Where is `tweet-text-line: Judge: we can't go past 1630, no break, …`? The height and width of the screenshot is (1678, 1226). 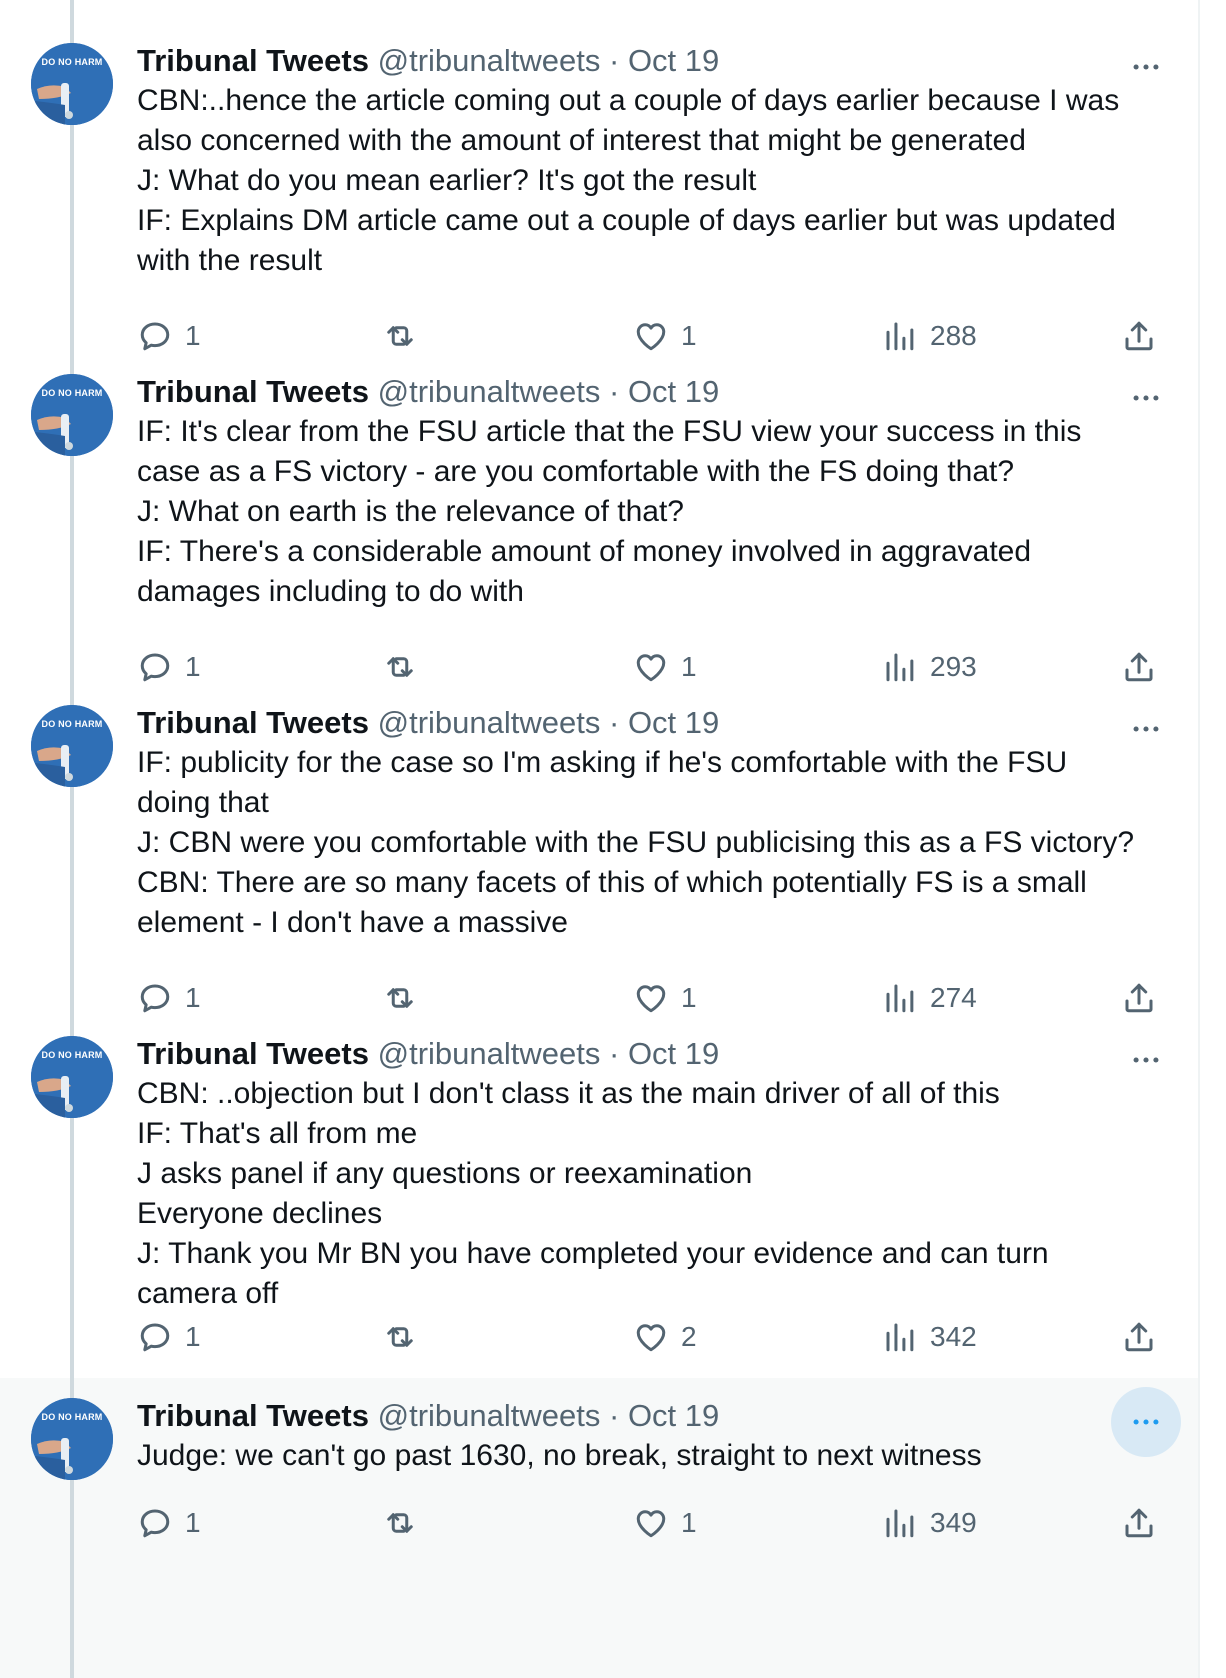
tweet-text-line: Judge: we can't go past 1630, no break, … is located at coordinates (559, 1455).